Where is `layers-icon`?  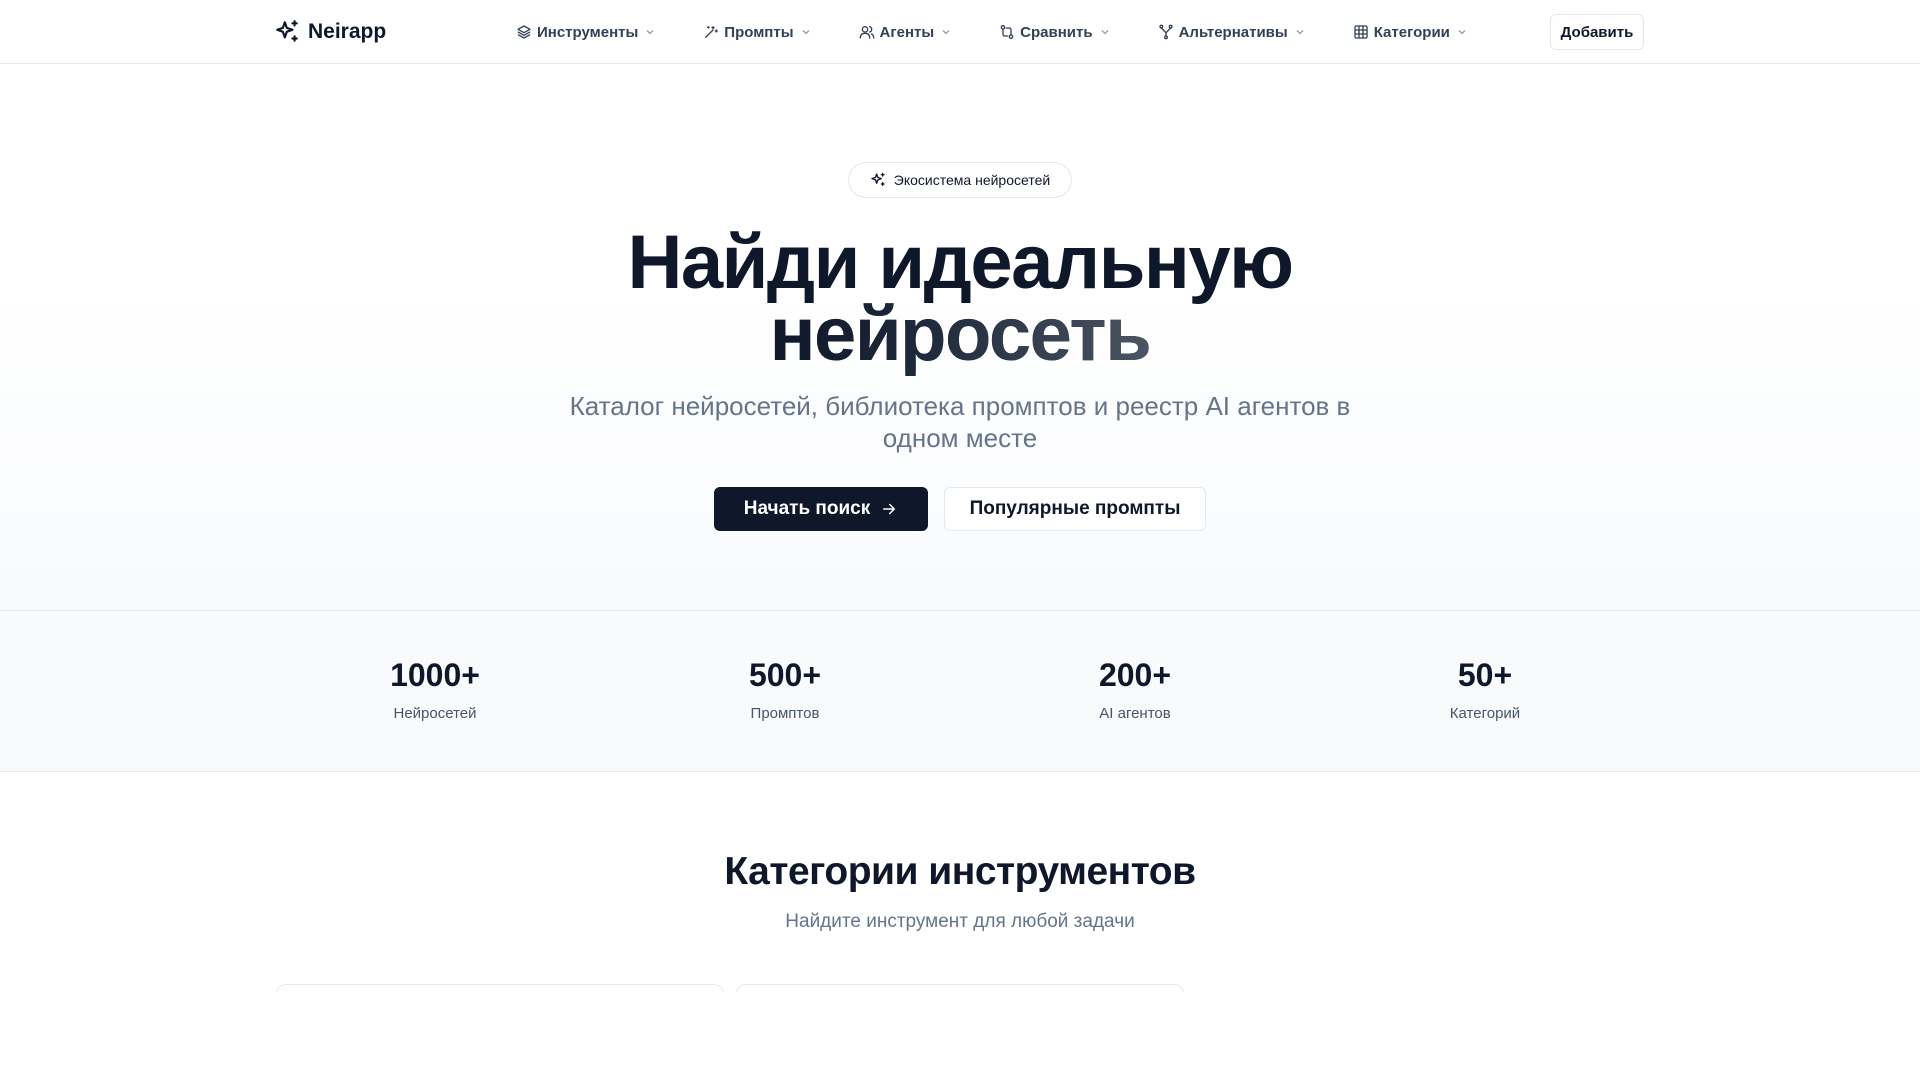 layers-icon is located at coordinates (524, 32).